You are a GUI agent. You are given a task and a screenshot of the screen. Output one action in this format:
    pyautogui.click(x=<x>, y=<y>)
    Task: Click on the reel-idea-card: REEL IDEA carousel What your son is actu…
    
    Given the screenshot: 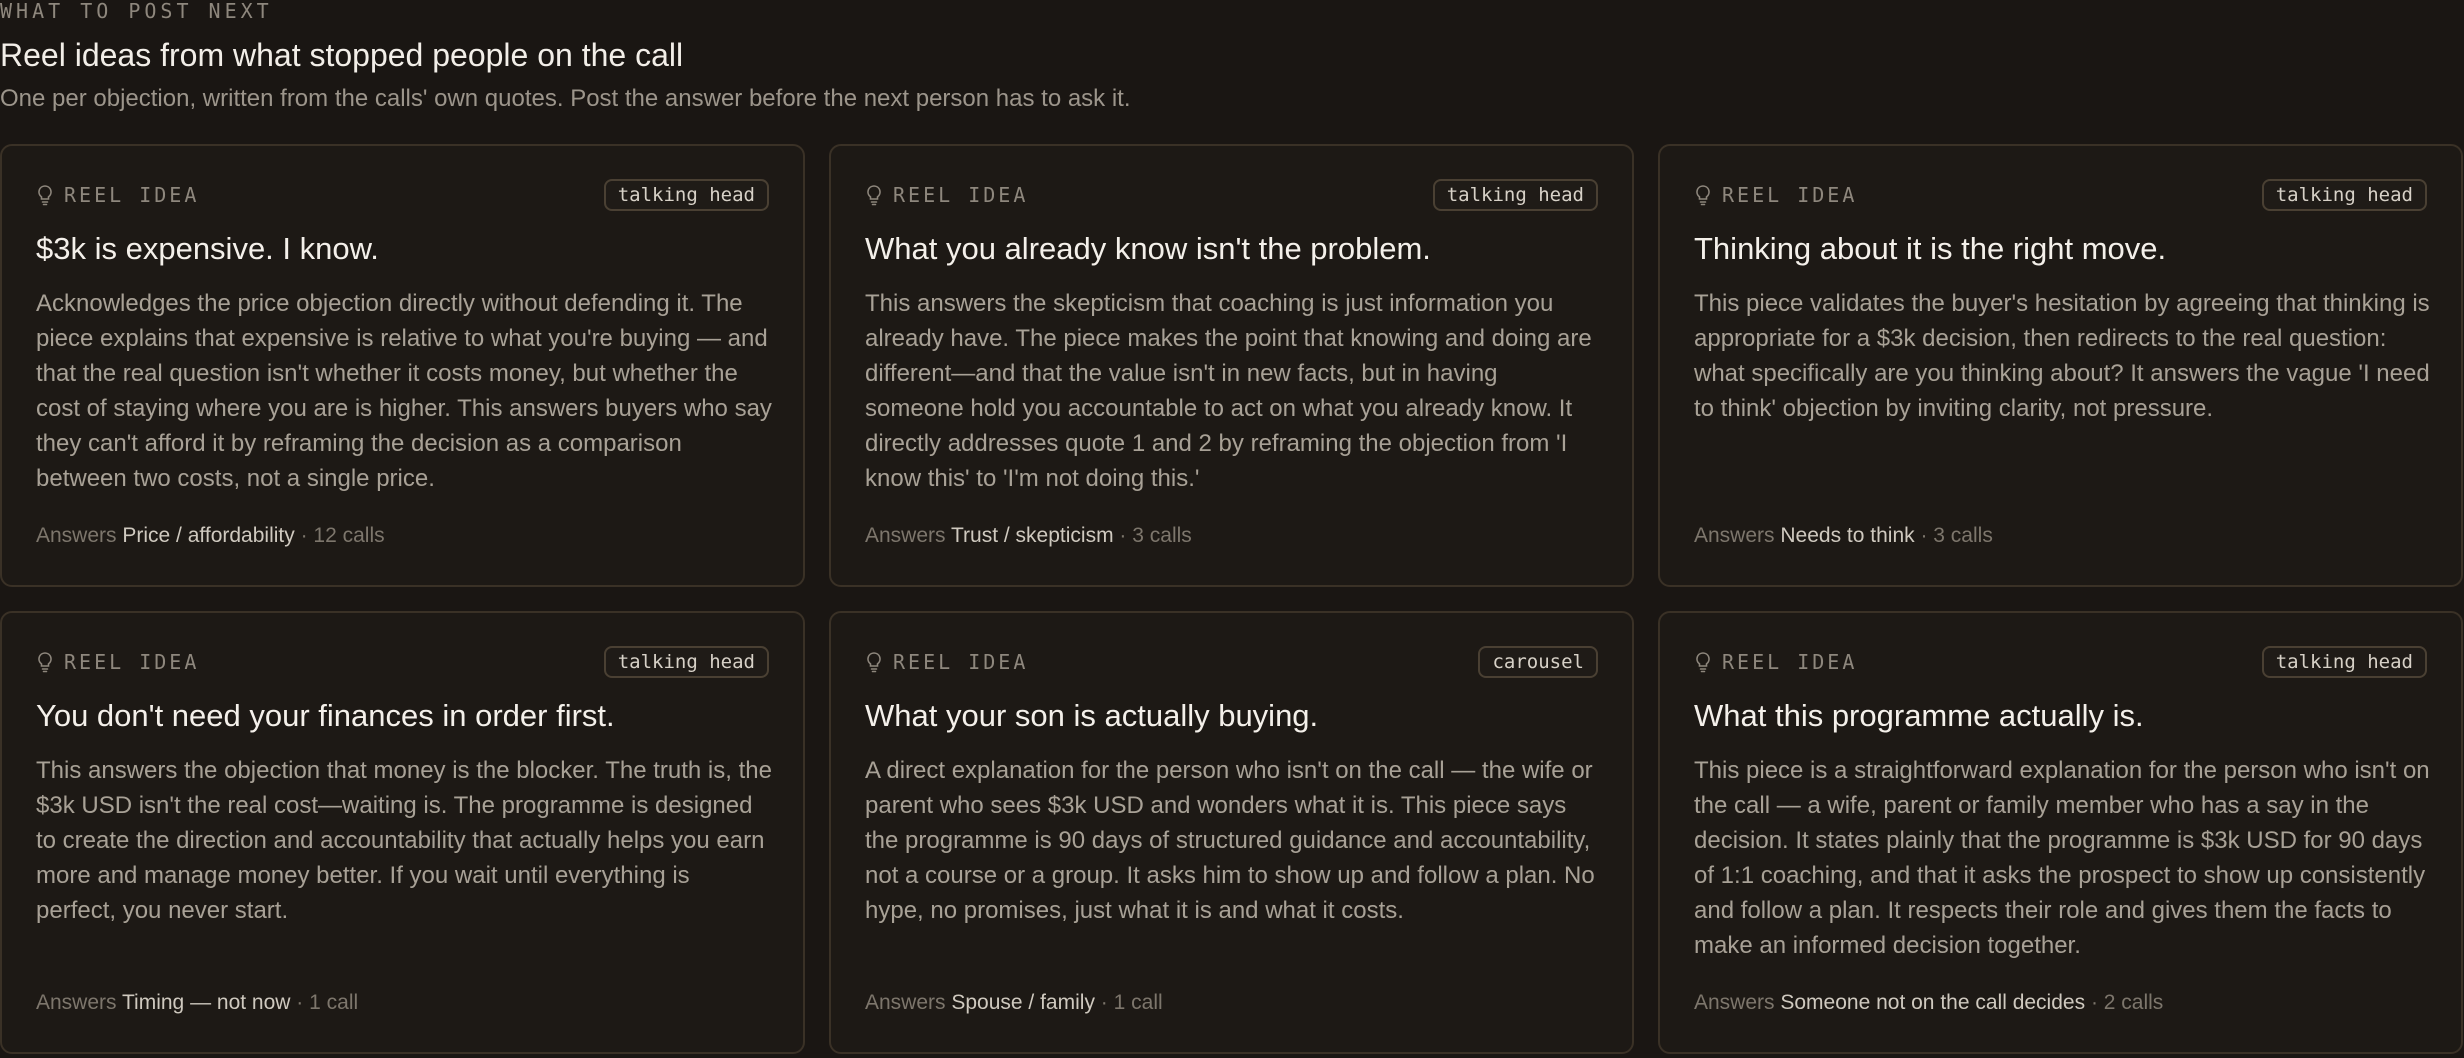 What is the action you would take?
    pyautogui.click(x=1231, y=832)
    